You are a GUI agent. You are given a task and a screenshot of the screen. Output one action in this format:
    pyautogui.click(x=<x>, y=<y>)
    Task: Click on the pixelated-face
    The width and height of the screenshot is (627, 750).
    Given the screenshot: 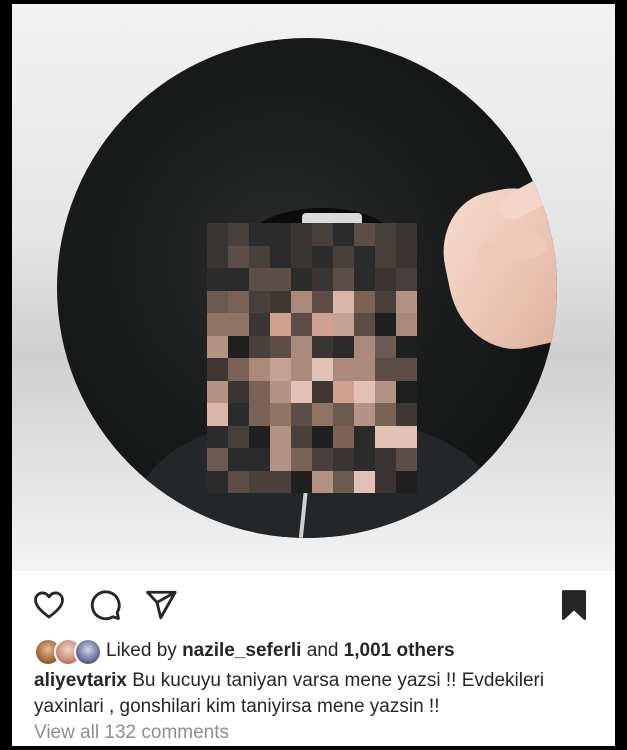 What is the action you would take?
    pyautogui.click(x=312, y=358)
    